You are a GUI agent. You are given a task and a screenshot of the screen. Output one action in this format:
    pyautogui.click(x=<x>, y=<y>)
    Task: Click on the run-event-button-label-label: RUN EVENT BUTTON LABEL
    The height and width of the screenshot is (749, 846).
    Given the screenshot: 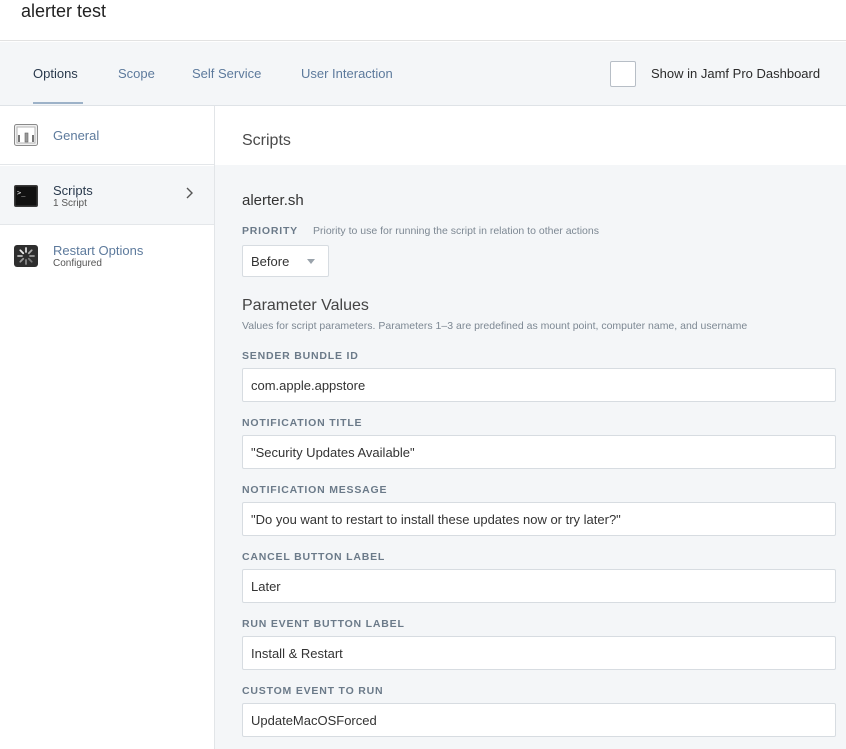 What is the action you would take?
    pyautogui.click(x=323, y=624)
    